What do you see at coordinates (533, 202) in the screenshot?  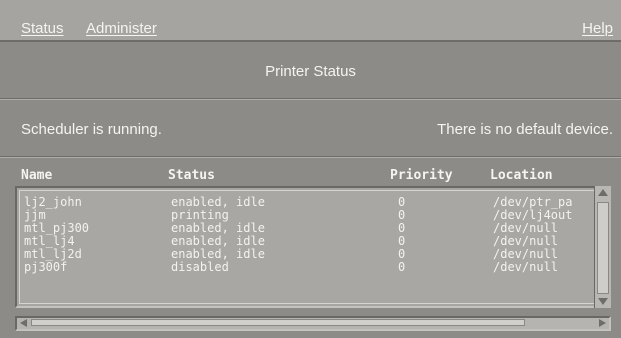 I see `printer-location: /dev/ptr_pa` at bounding box center [533, 202].